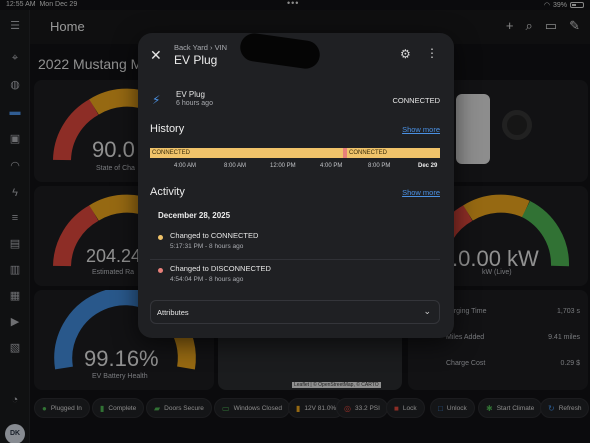 Image resolution: width=590 pixels, height=443 pixels. I want to click on redaction-mark, so click(280, 52).